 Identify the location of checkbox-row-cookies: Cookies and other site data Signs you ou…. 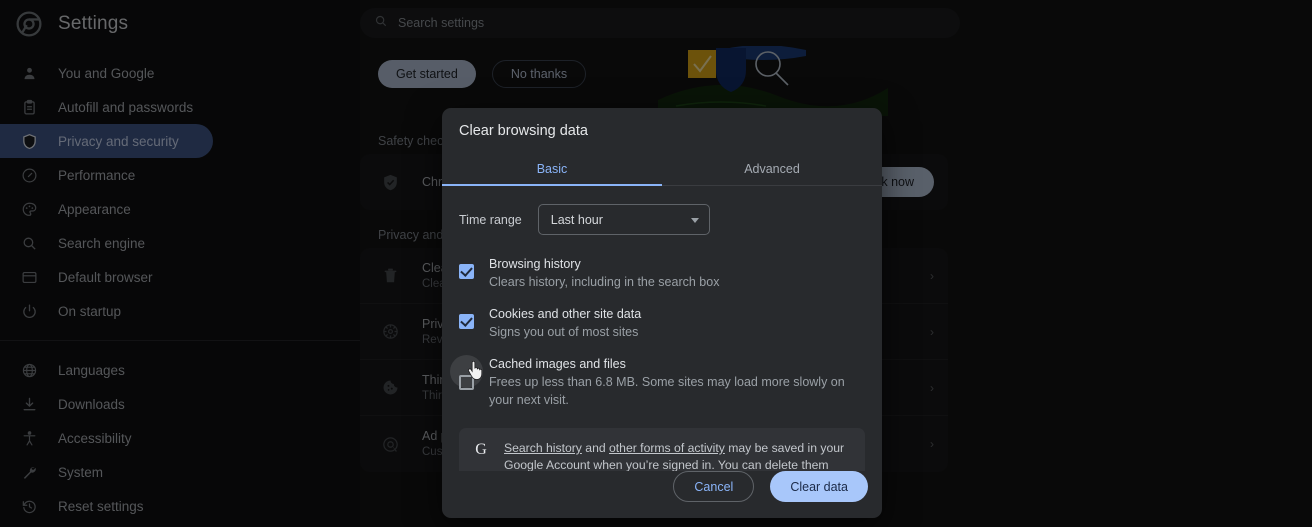
(662, 323).